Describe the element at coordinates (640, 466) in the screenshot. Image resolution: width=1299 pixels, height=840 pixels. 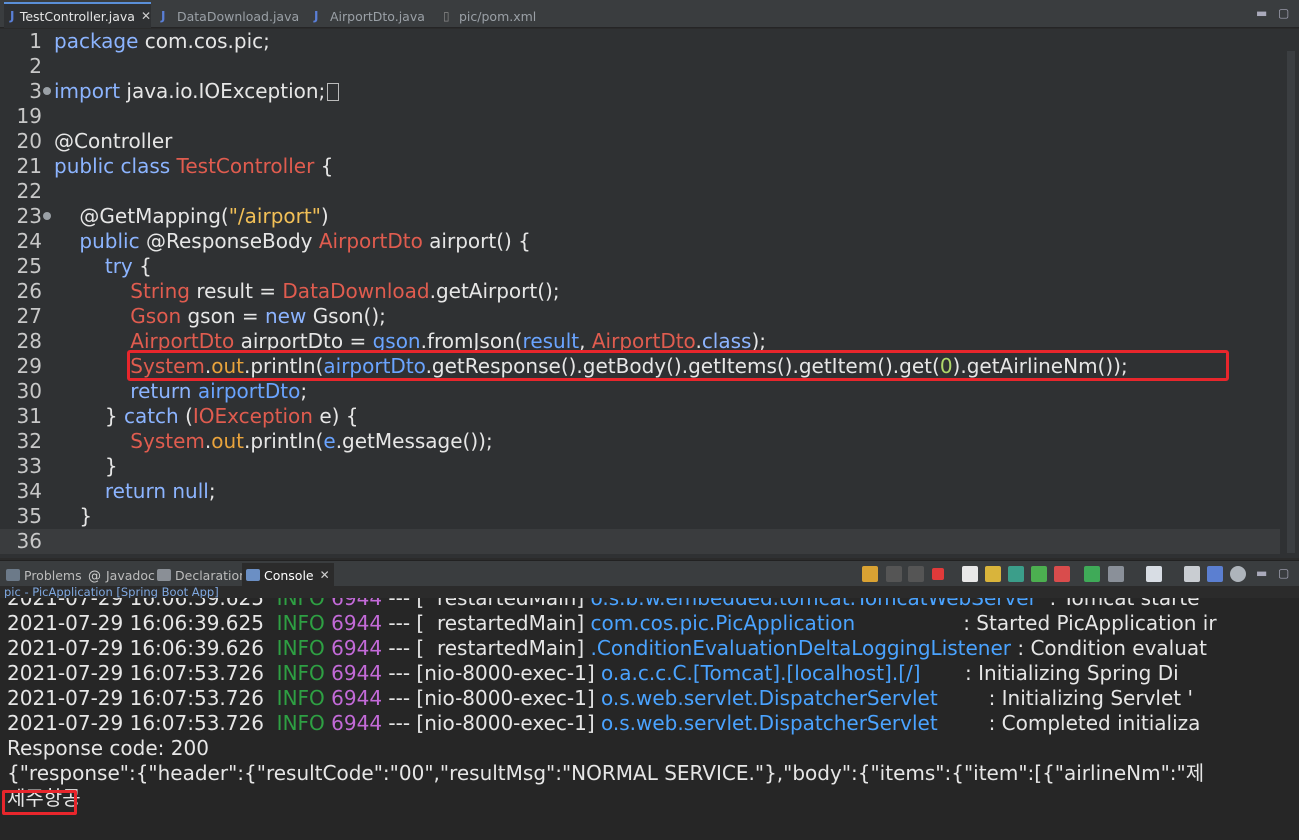
I see `code-line: 33 }` at that location.